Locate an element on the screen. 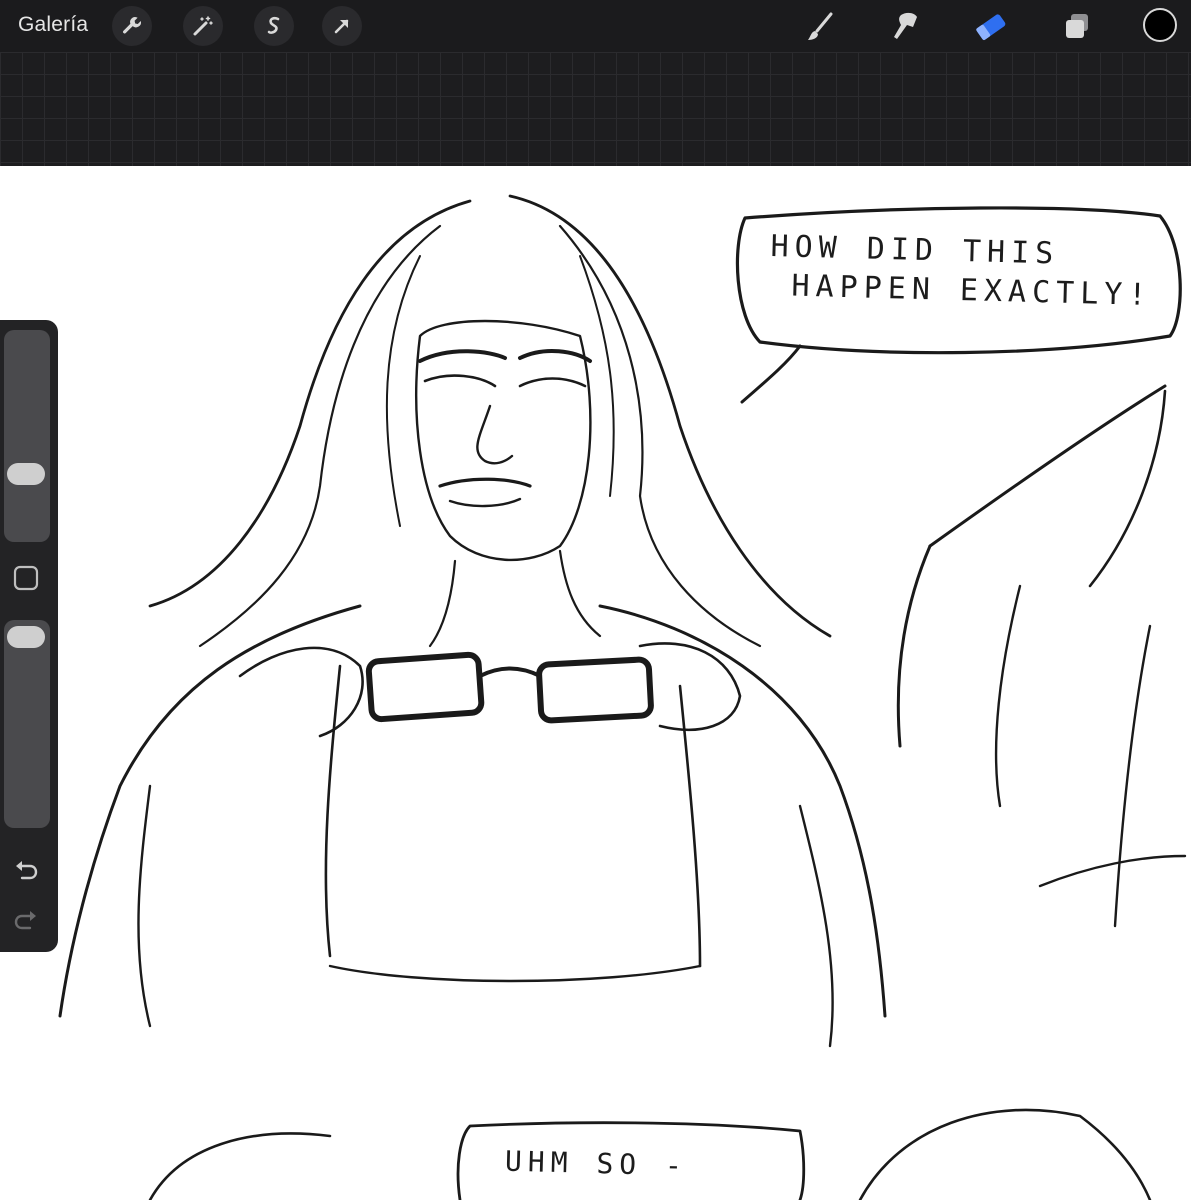 Image resolution: width=1191 pixels, height=1200 pixels. transform-arrow-icon is located at coordinates (342, 26).